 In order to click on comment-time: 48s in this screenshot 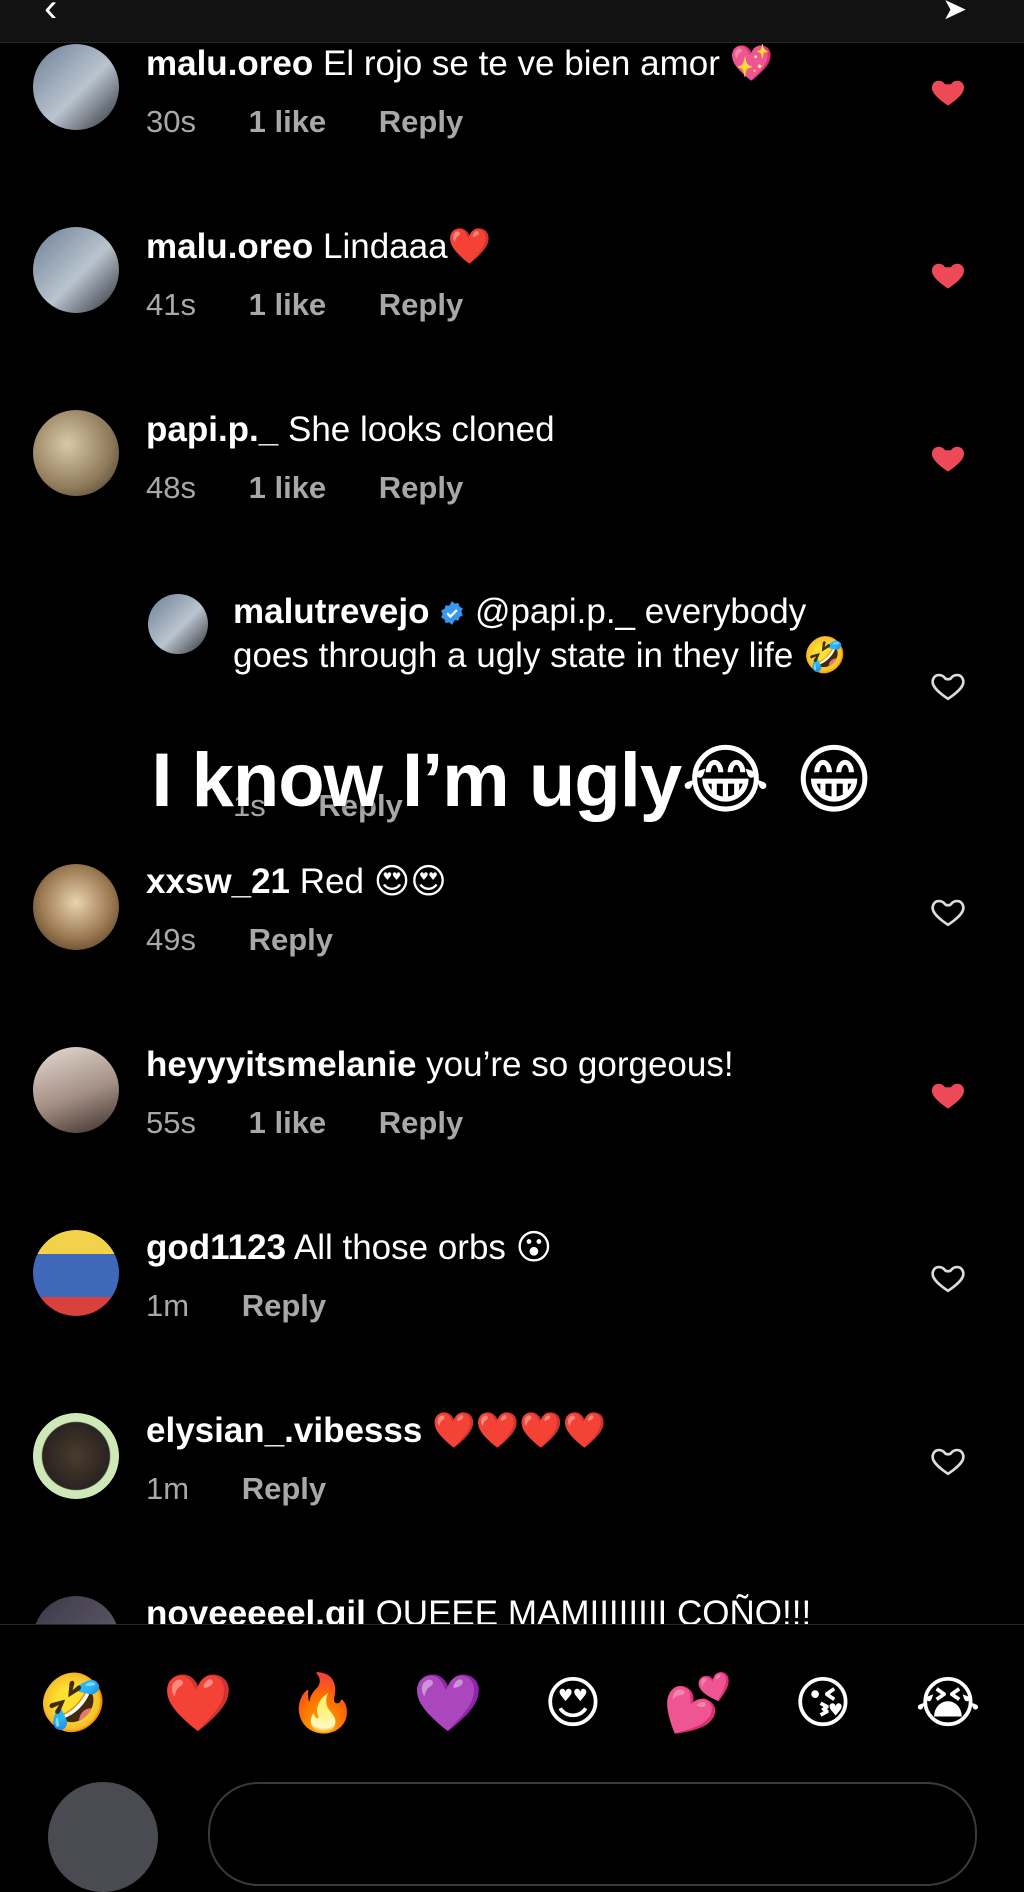, I will do `click(171, 487)`.